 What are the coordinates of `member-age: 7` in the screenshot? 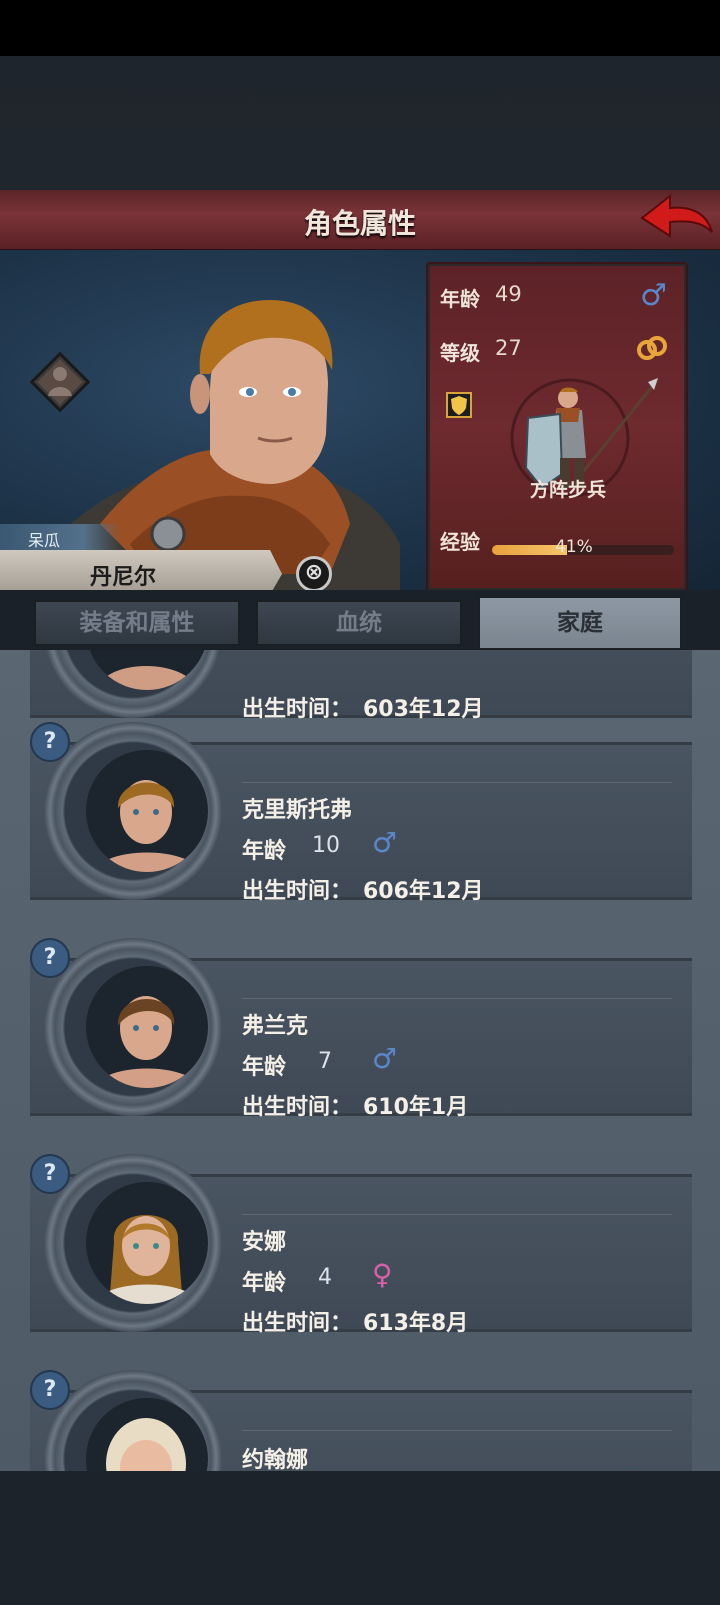 It's located at (325, 1061).